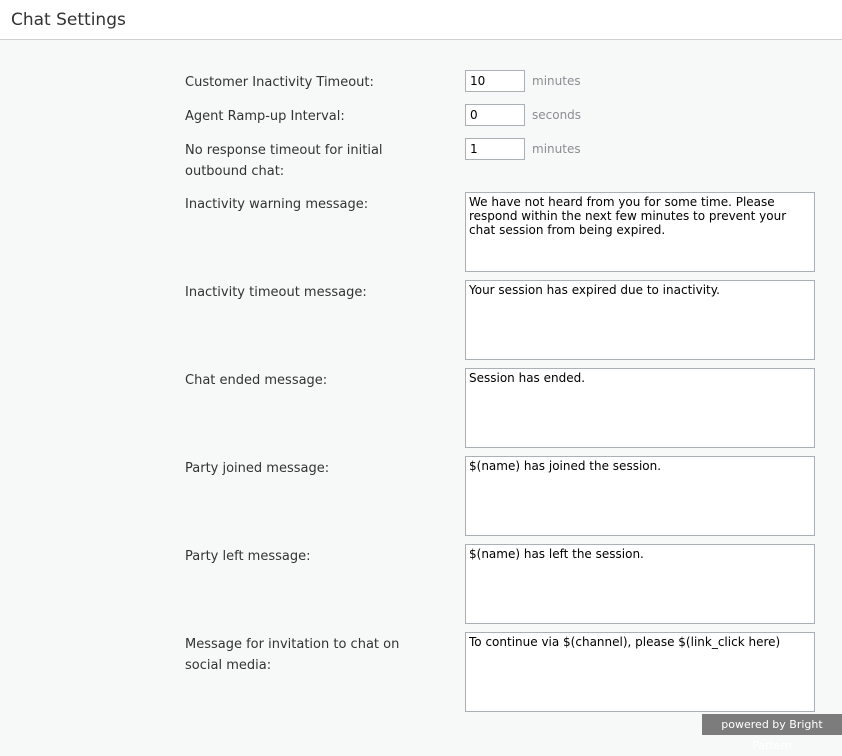 The height and width of the screenshot is (756, 842). Describe the element at coordinates (279, 82) in the screenshot. I see `customer-inactivity-timeout-label: Customer Inactivity Timeout:` at that location.